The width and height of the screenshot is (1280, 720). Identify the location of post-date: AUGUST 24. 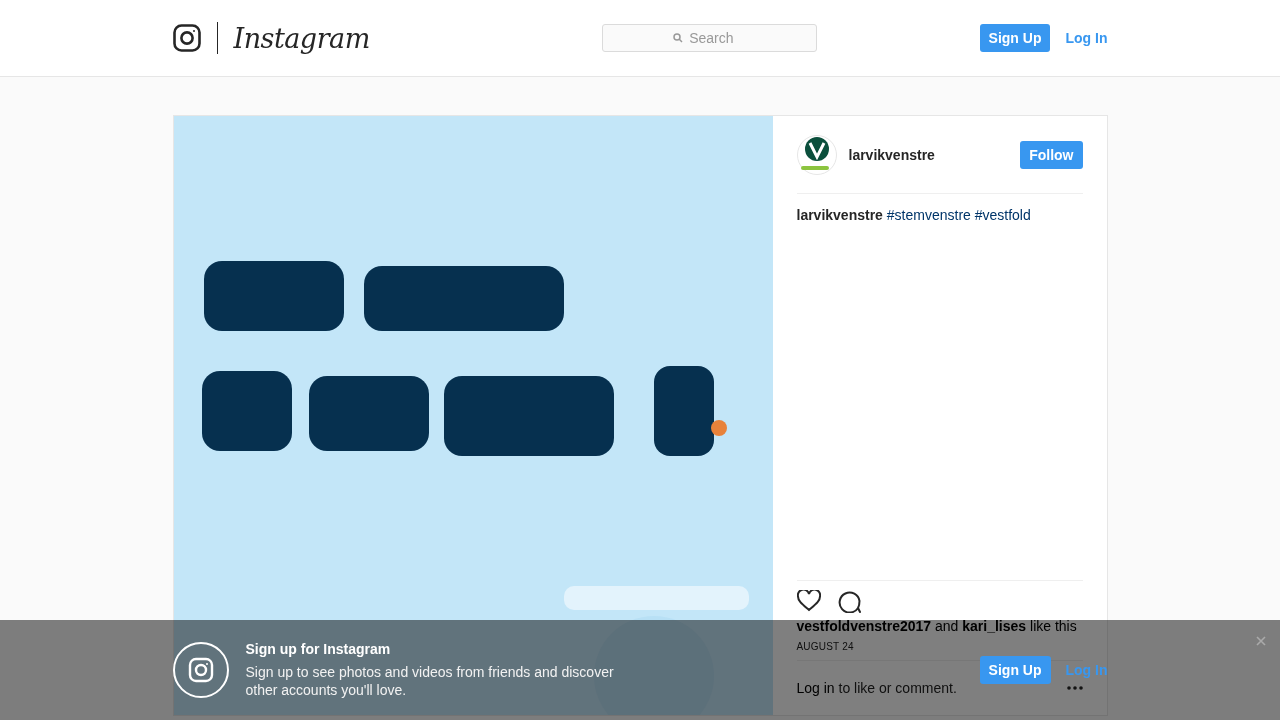
(825, 646).